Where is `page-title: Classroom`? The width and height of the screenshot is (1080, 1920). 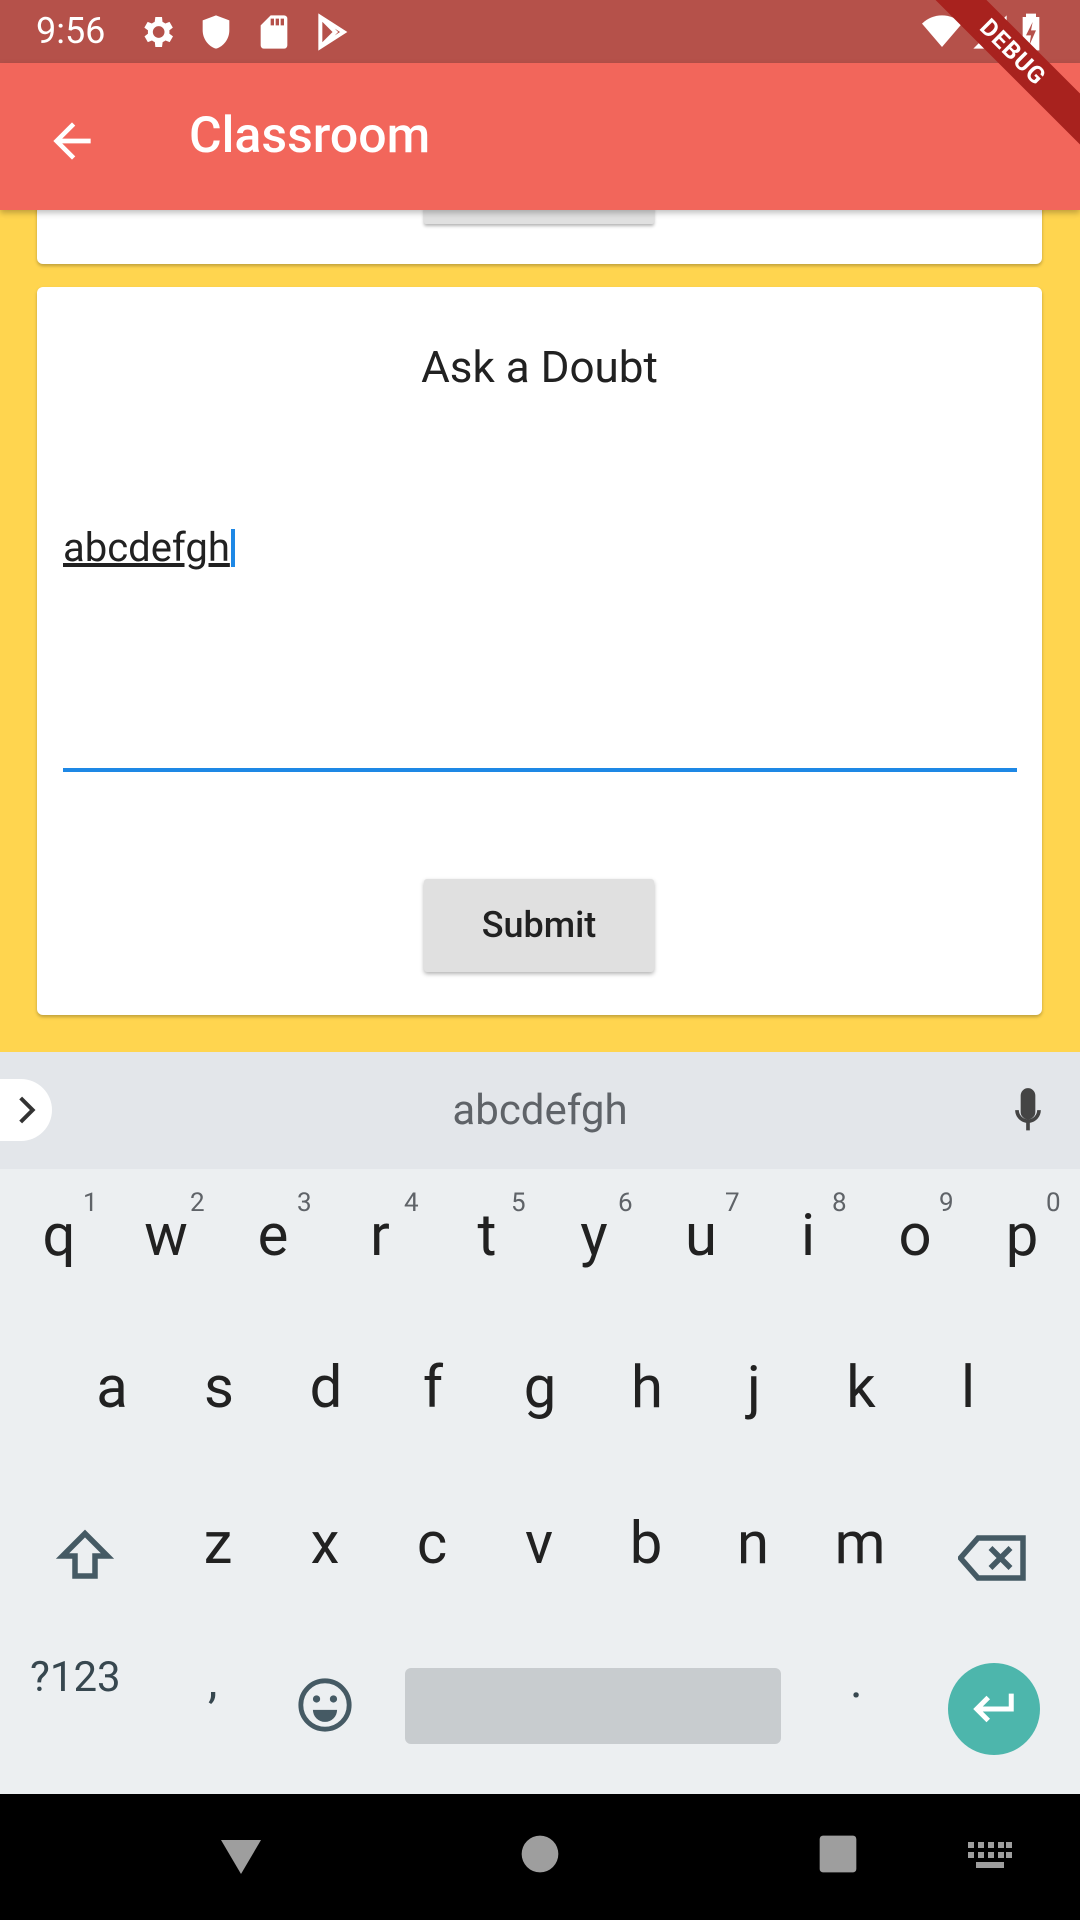 page-title: Classroom is located at coordinates (310, 136).